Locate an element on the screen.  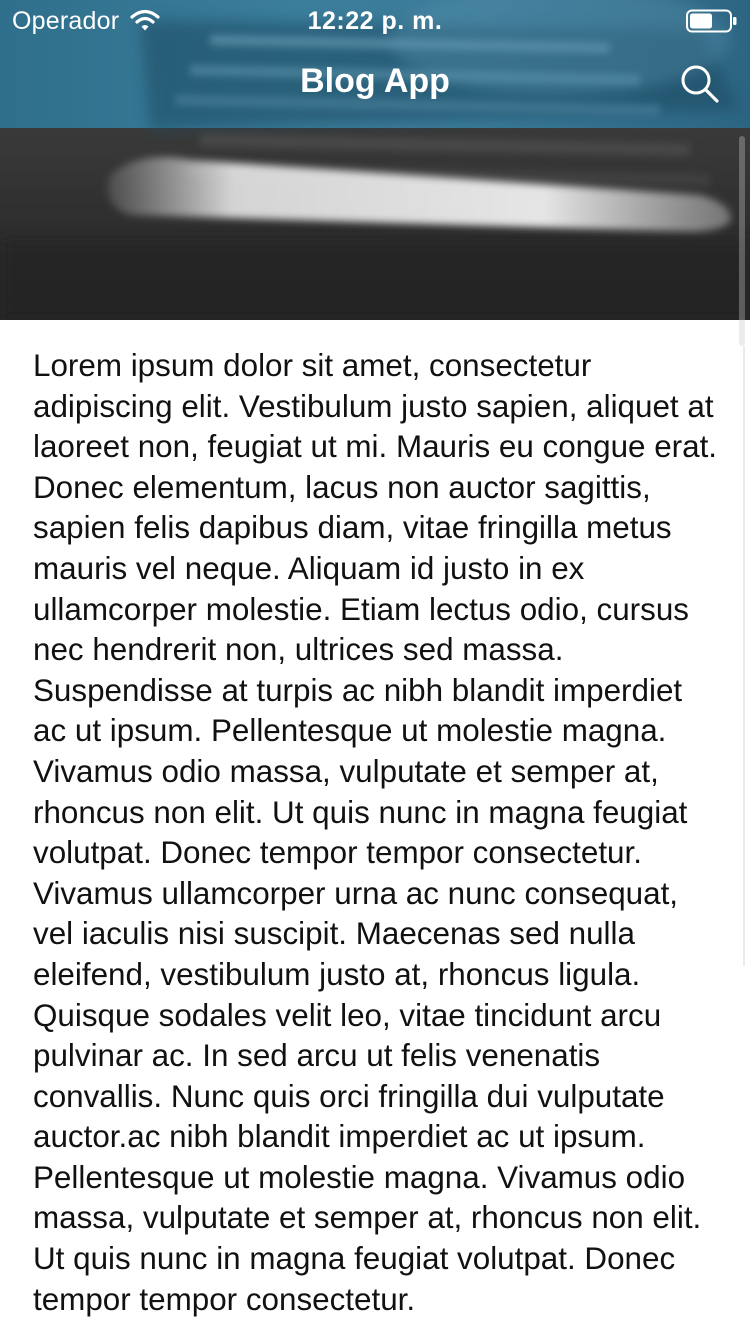
search-icon is located at coordinates (700, 84).